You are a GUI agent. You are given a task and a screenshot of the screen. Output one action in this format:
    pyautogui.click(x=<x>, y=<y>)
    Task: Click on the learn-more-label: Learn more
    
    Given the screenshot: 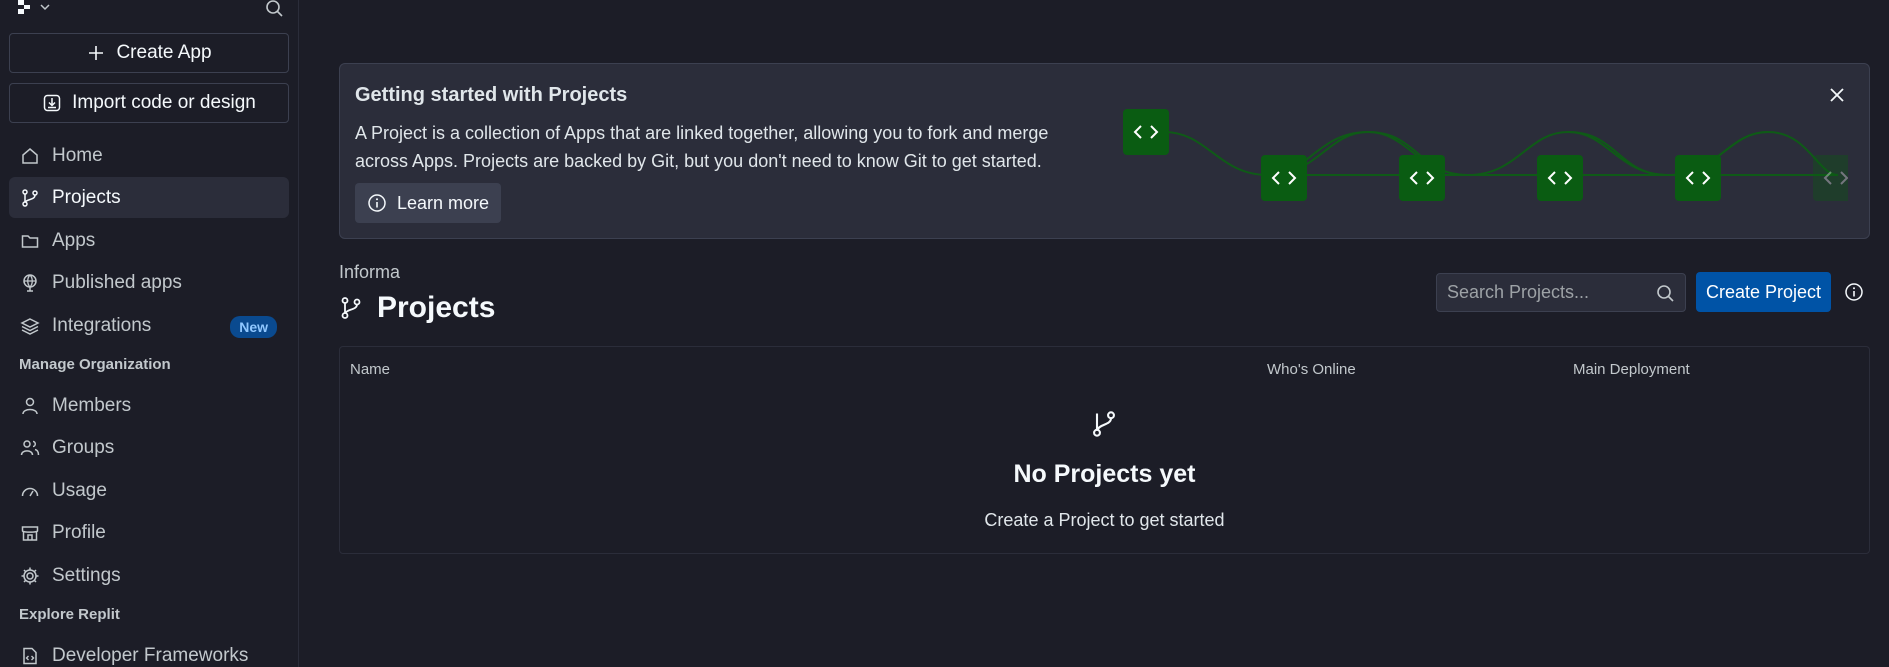 What is the action you would take?
    pyautogui.click(x=443, y=202)
    